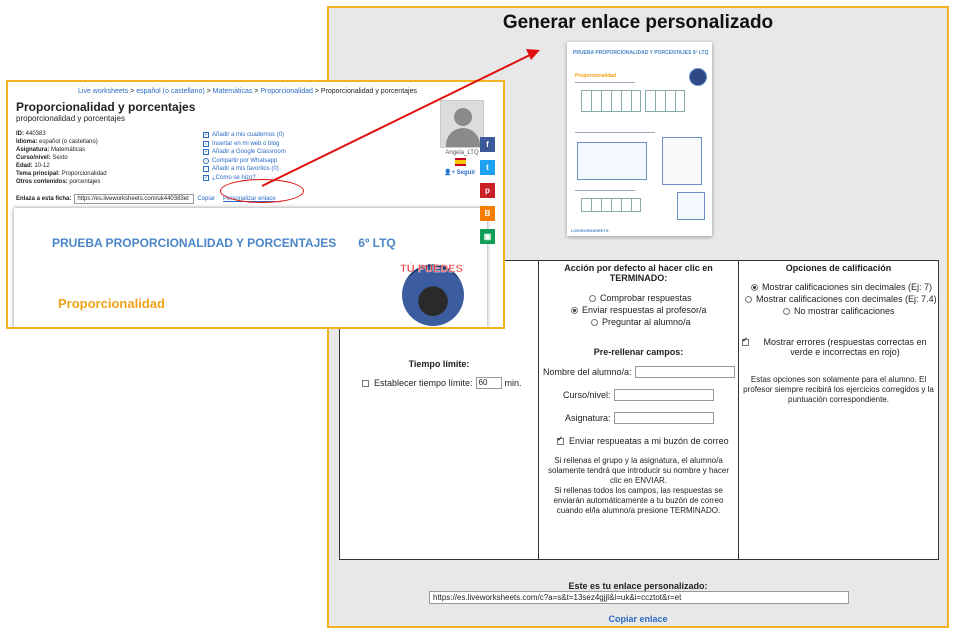 The height and width of the screenshot is (632, 954). I want to click on whatsapp-icon: ·, so click(206, 160).